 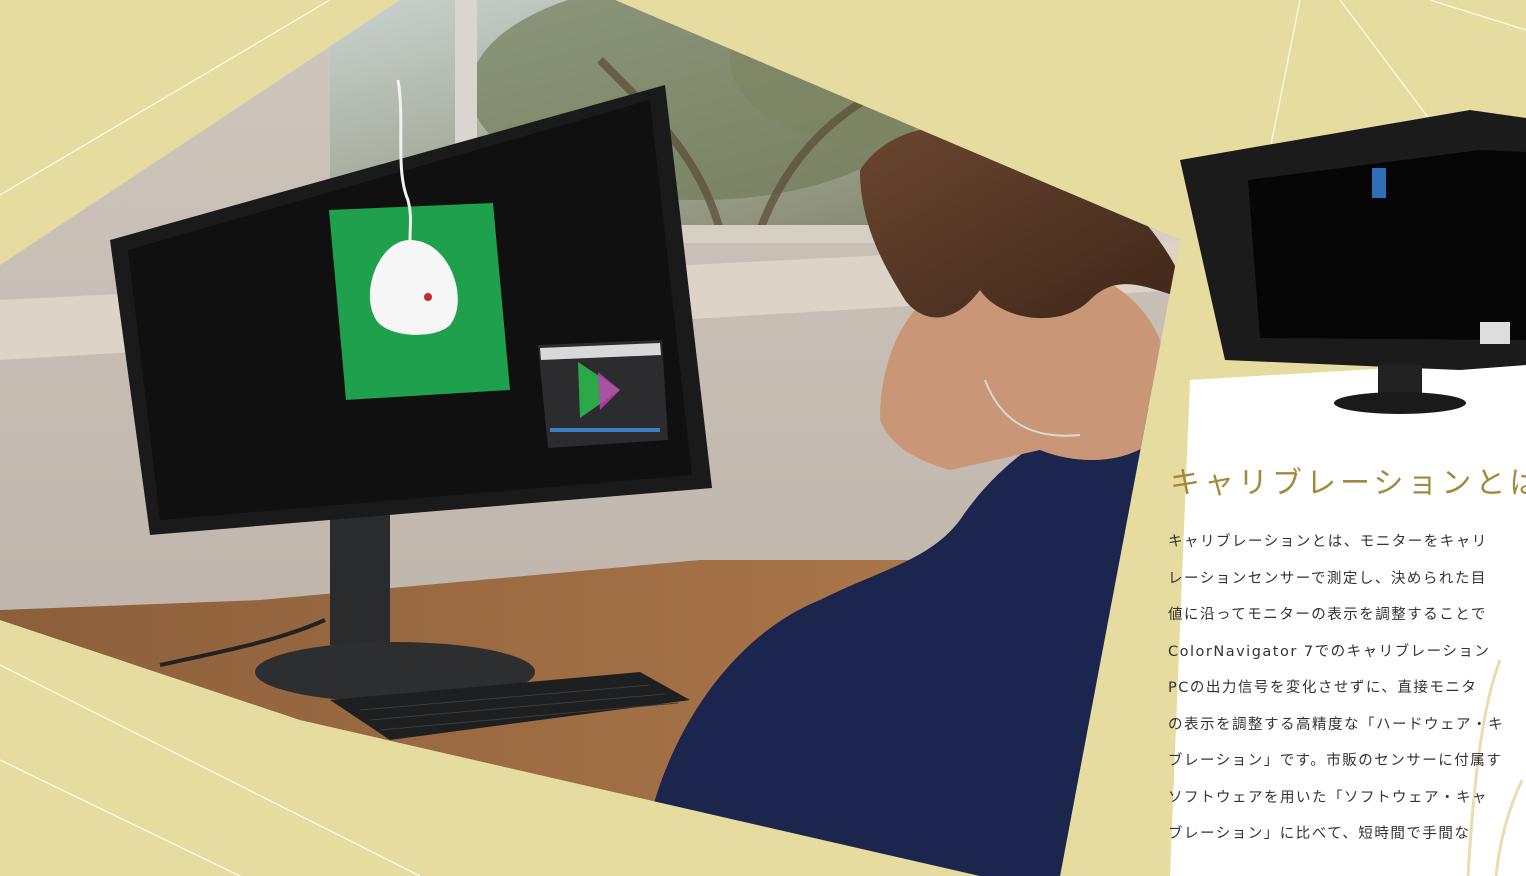 I want to click on article-line: ソフトウェアを用いた「ソフトウェア・キャ, so click(x=1328, y=797).